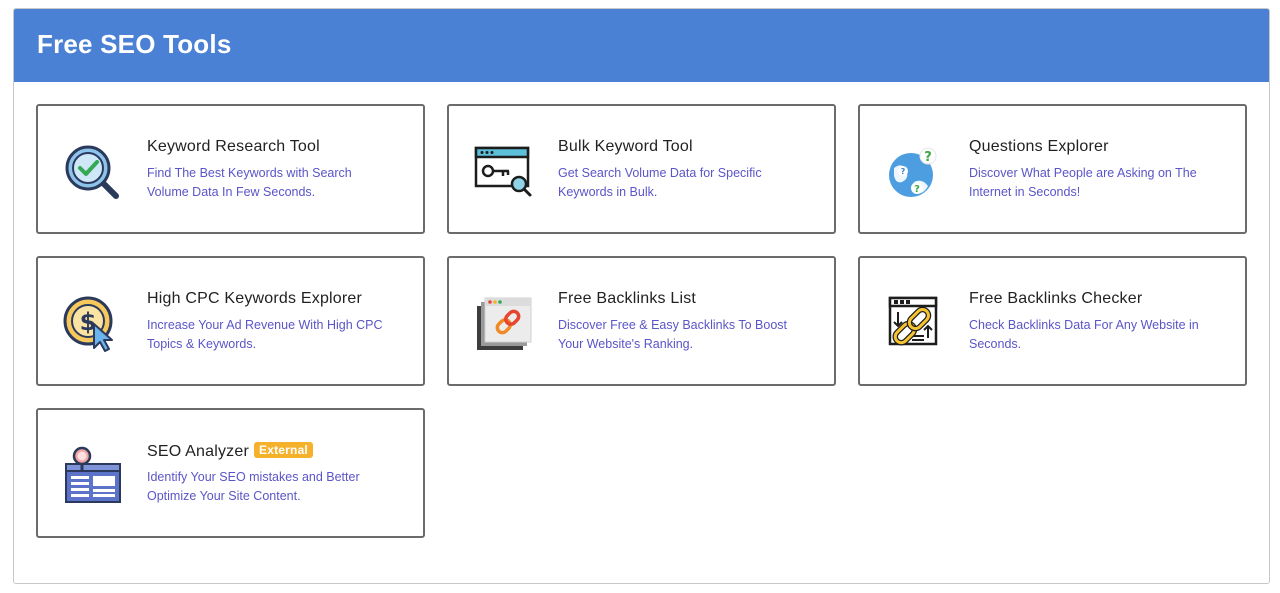  I want to click on globe-question-icon: ? ? ?, so click(914, 172).